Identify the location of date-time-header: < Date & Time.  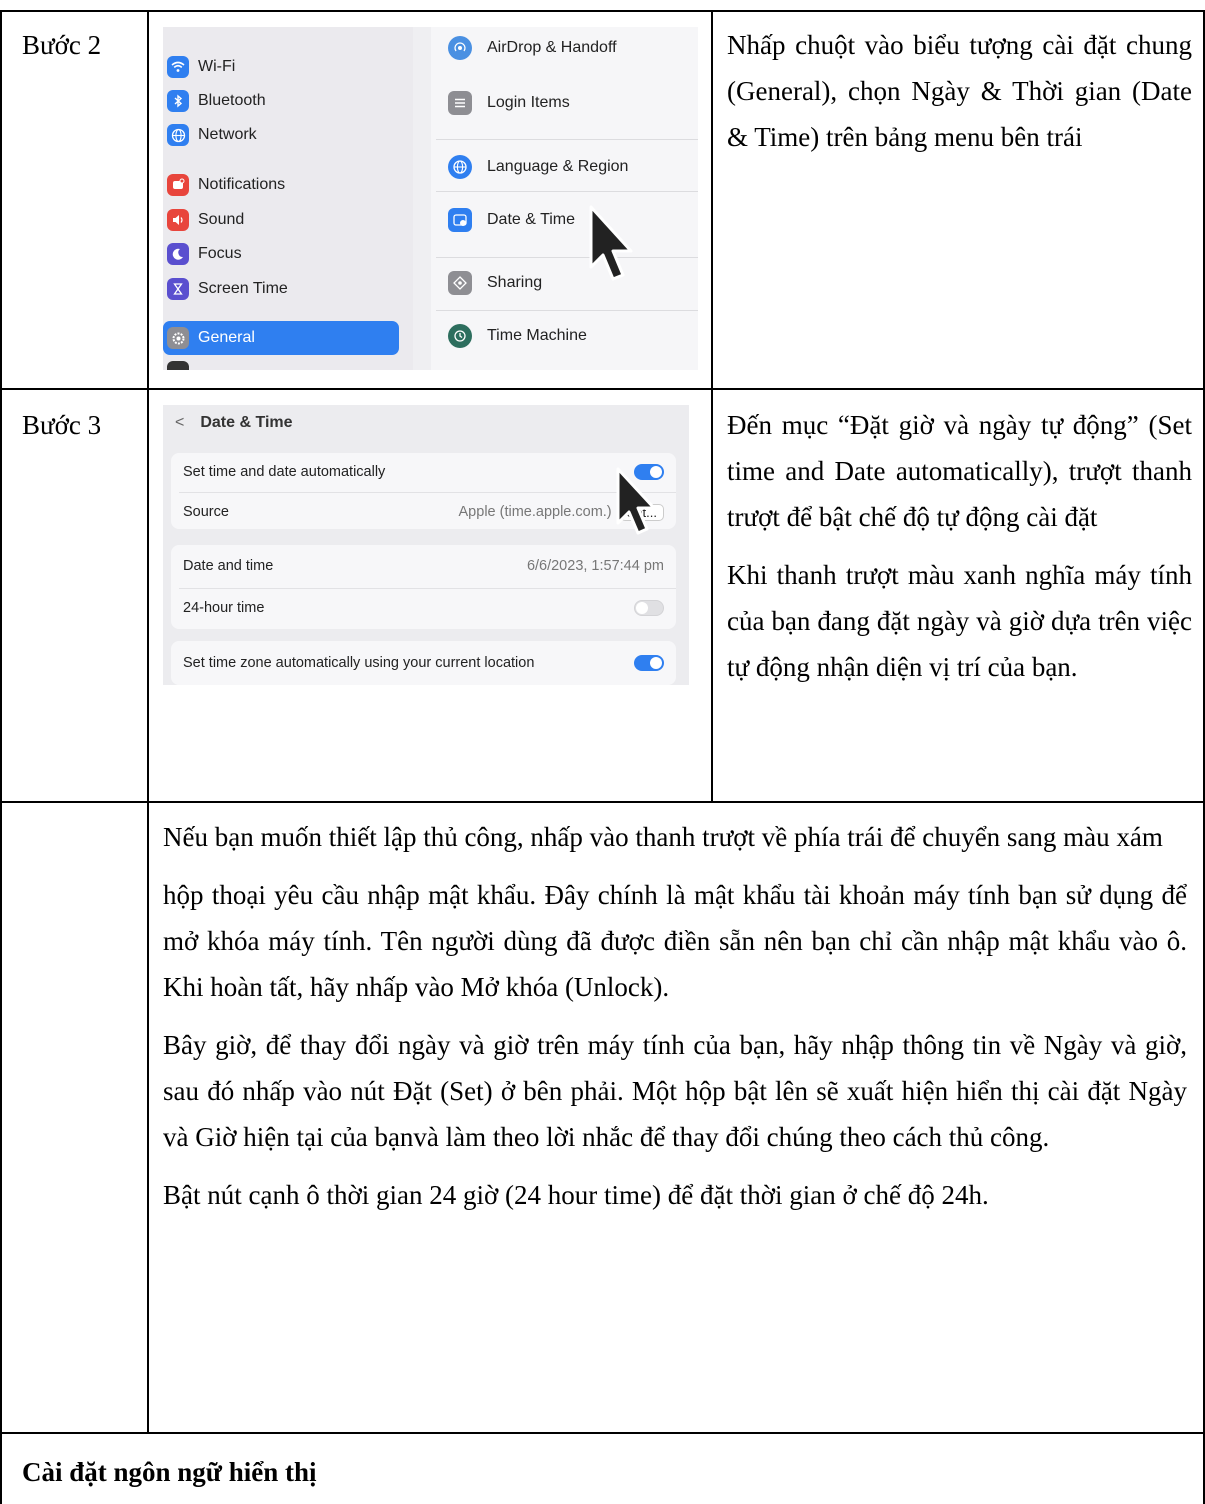
(234, 423).